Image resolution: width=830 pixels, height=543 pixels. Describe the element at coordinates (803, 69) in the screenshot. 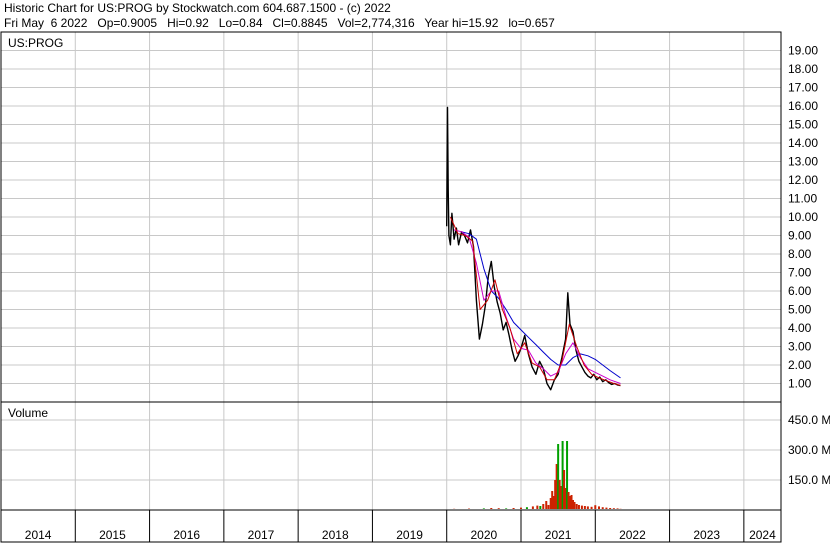

I see `price-tick-label: 18.00` at that location.